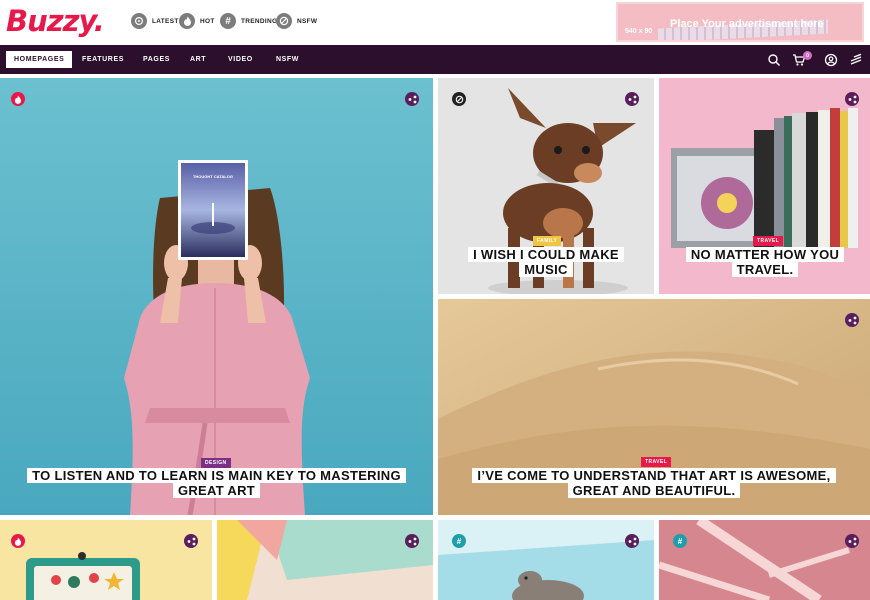  What do you see at coordinates (213, 176) in the screenshot?
I see `book-title: THOUGHT CATALOG` at bounding box center [213, 176].